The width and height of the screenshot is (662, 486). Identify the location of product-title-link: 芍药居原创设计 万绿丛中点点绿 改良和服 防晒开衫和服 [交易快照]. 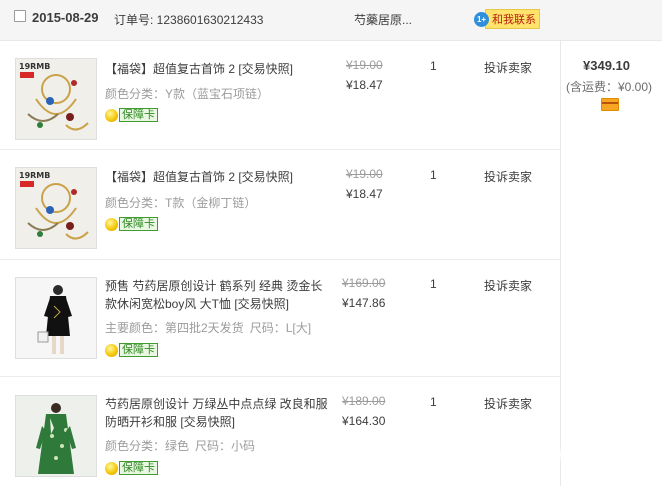
(217, 413).